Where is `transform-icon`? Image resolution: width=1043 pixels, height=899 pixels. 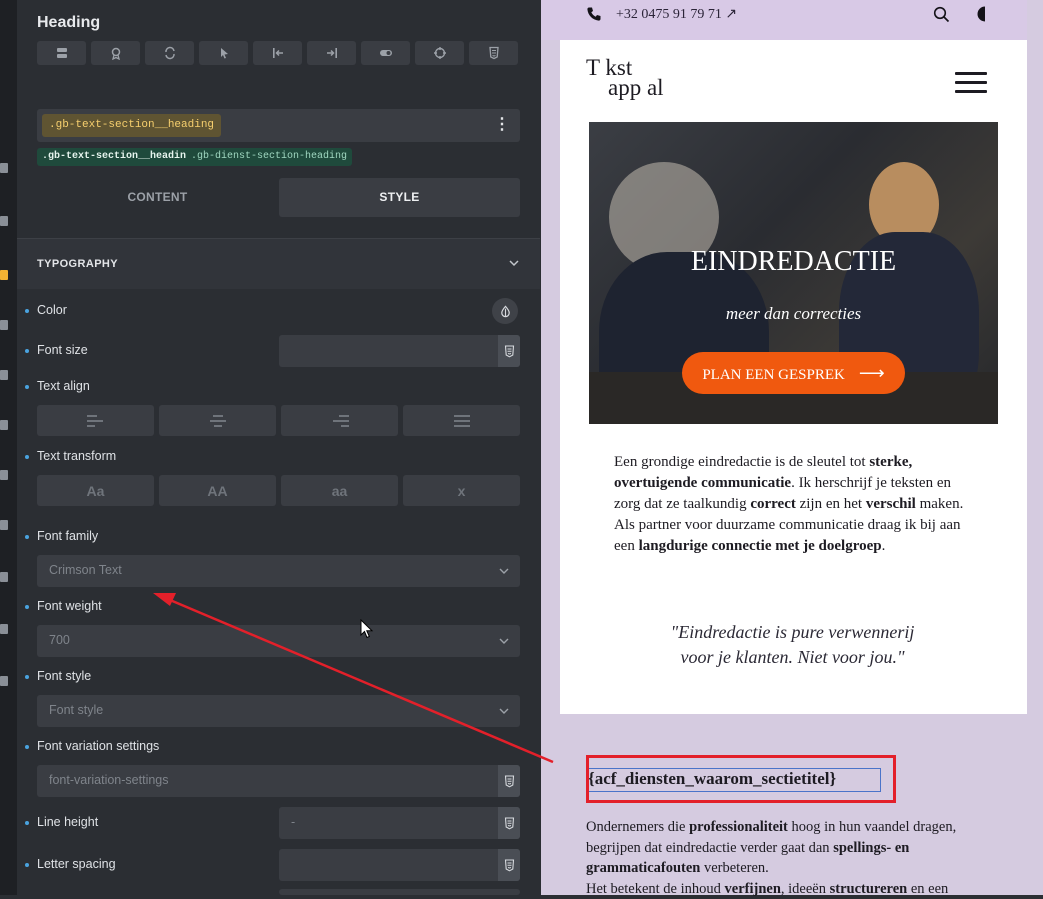
transform-icon is located at coordinates (169, 53).